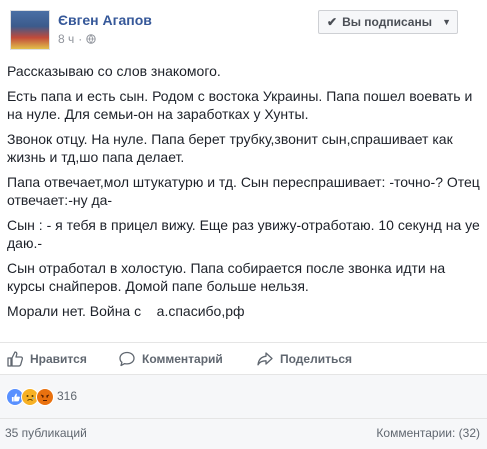 Image resolution: width=487 pixels, height=449 pixels. I want to click on like-label: Нравится, so click(58, 359).